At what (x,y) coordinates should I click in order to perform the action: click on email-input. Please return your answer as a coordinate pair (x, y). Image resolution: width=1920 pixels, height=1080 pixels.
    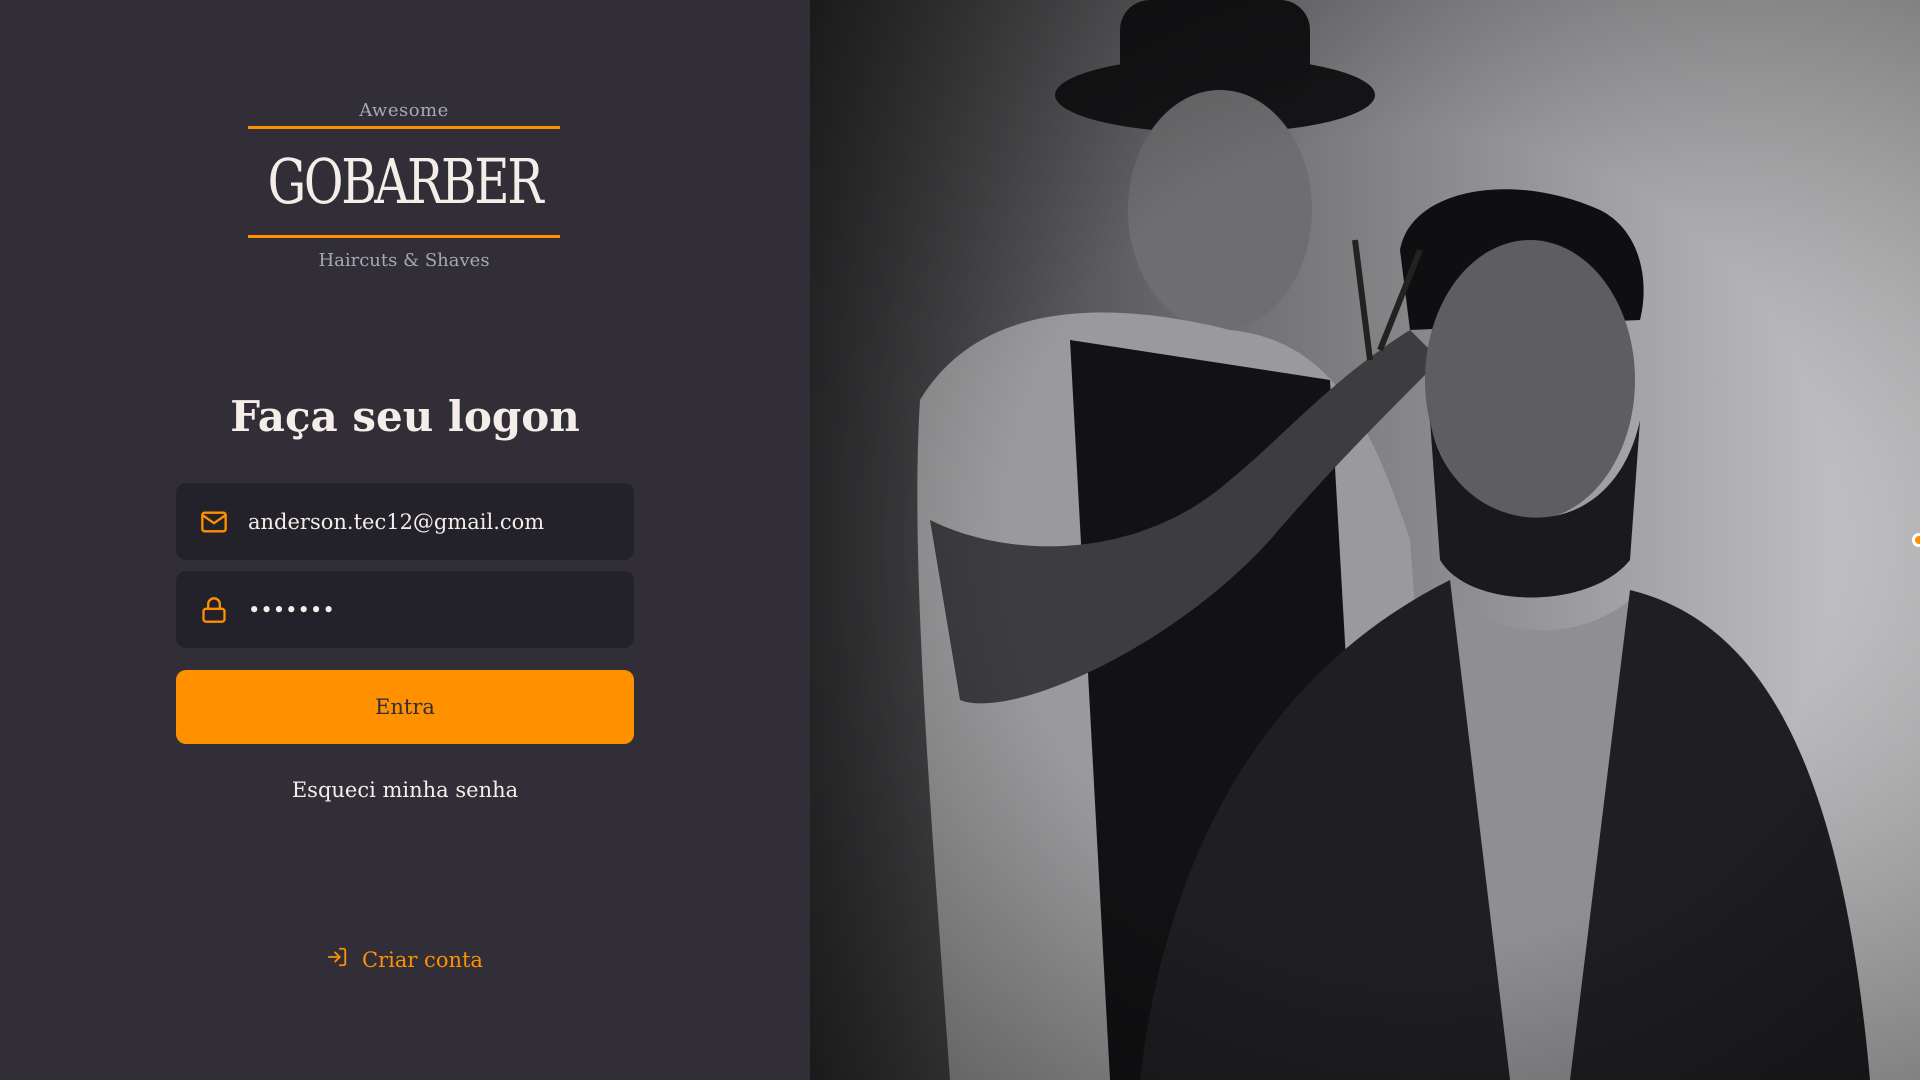
    Looking at the image, I should click on (441, 521).